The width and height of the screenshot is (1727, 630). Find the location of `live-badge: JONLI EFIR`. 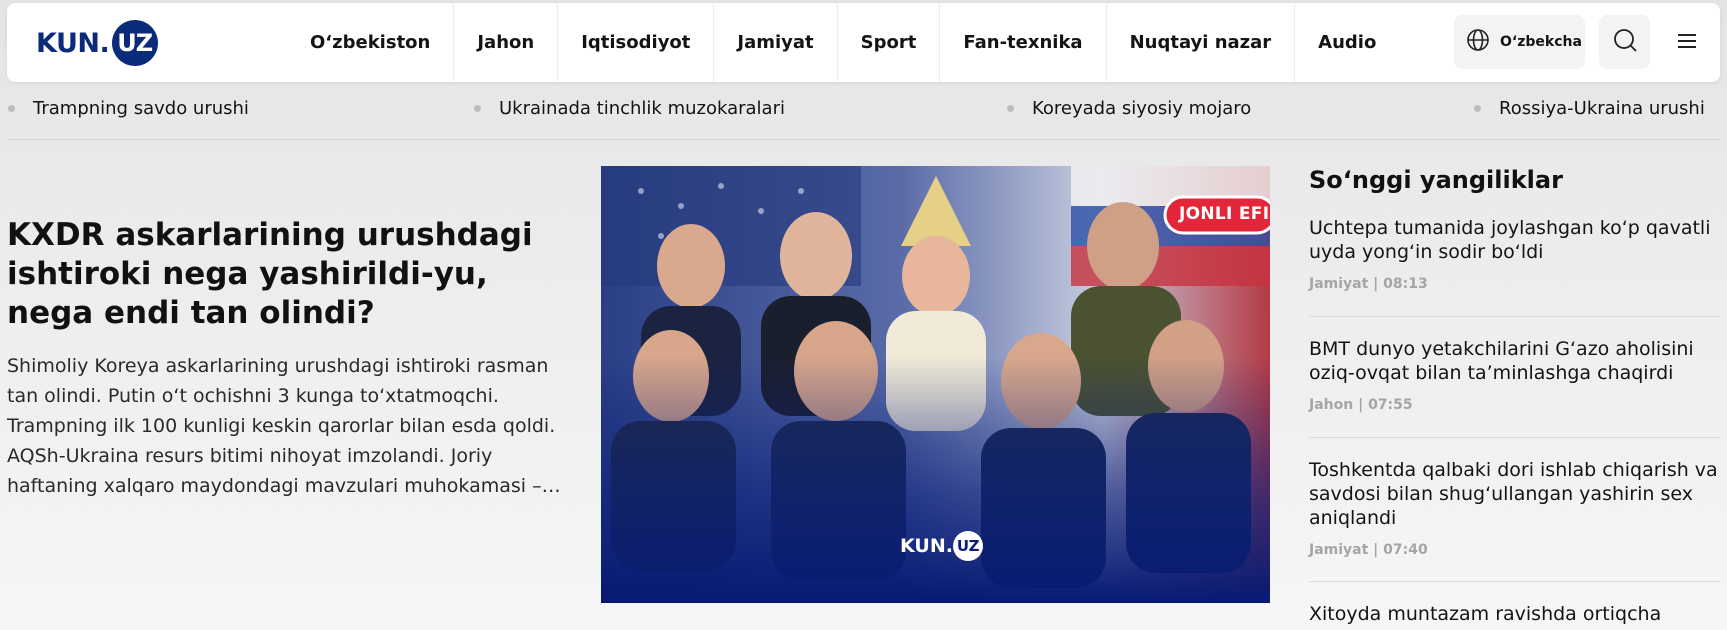

live-badge: JONLI EFIR is located at coordinates (1224, 214).